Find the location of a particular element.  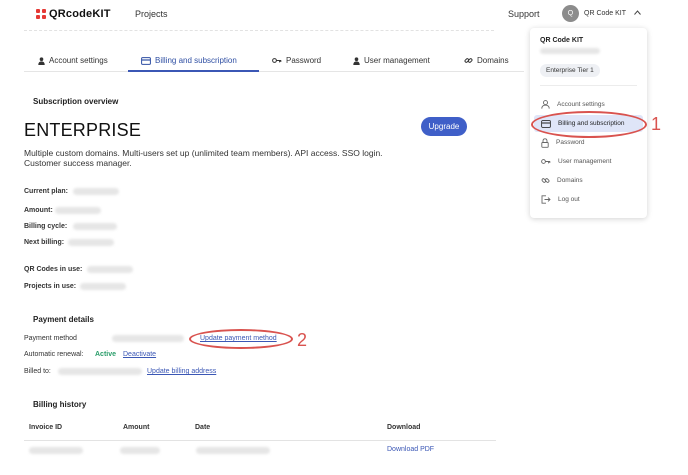

nav-projects-link: Projects is located at coordinates (151, 14).